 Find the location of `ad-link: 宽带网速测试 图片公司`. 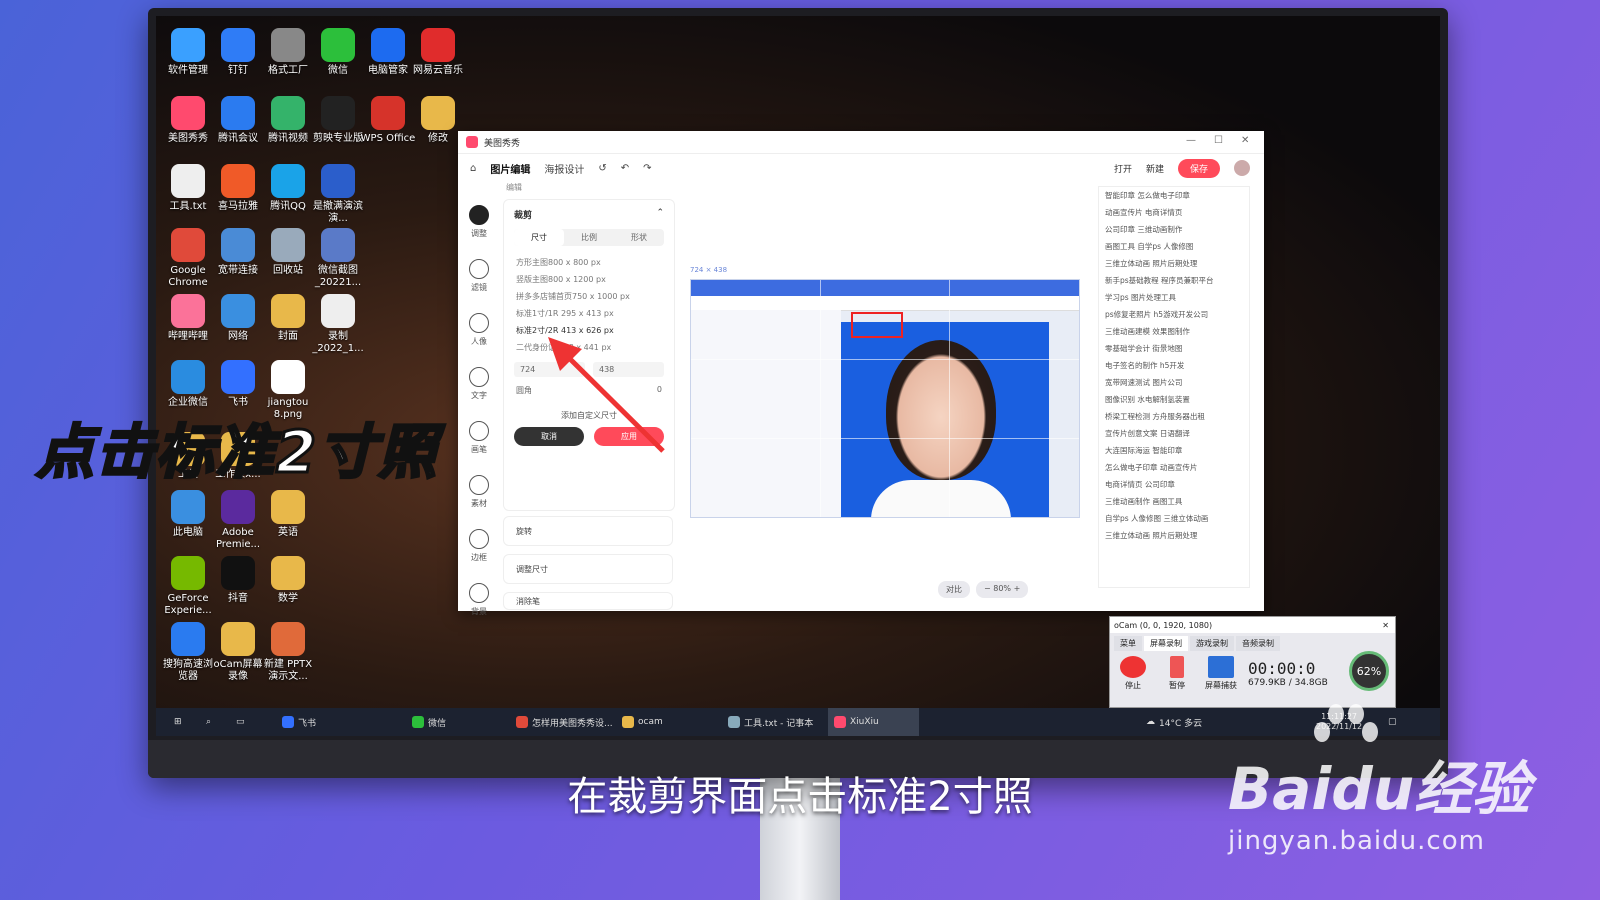

ad-link: 宽带网速测试 图片公司 is located at coordinates (1174, 382).